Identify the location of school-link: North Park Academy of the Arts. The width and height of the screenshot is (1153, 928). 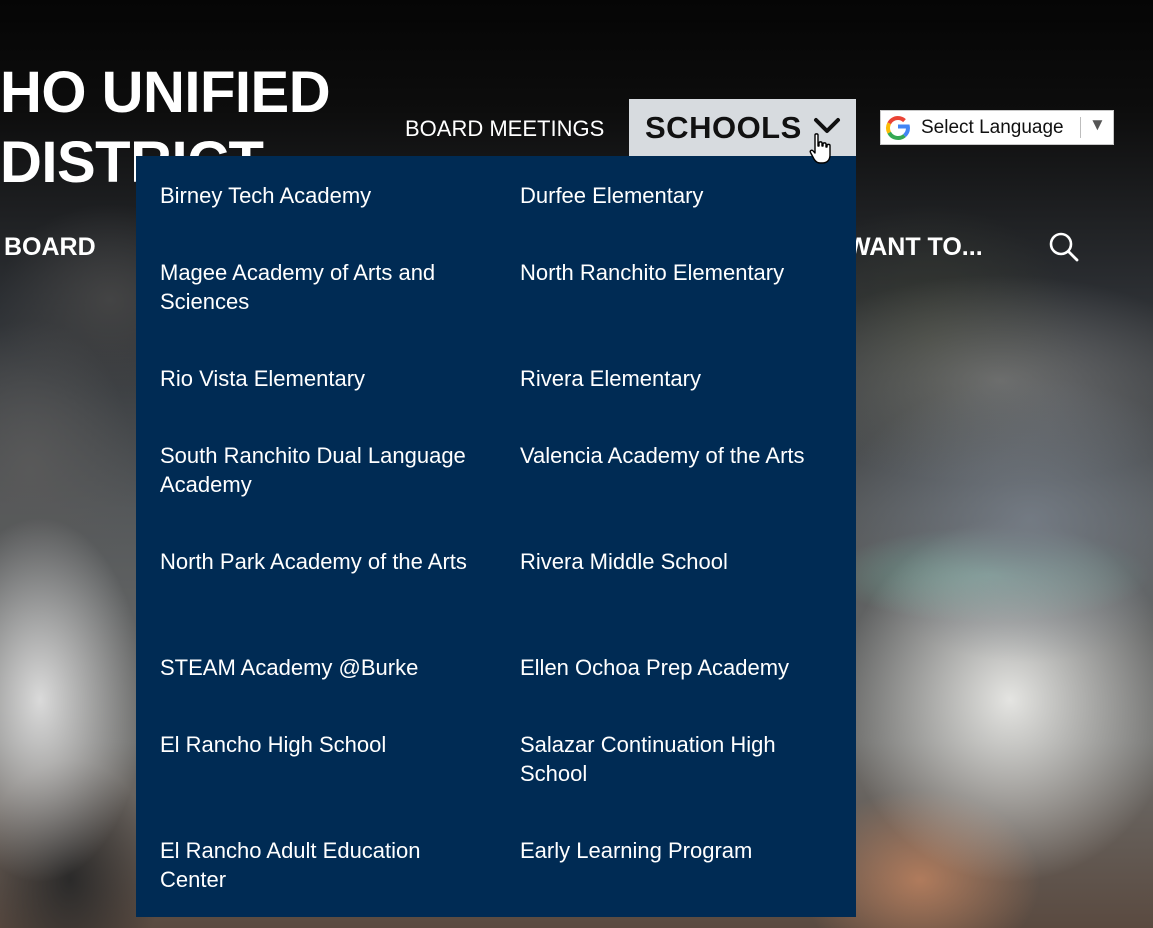
(320, 561).